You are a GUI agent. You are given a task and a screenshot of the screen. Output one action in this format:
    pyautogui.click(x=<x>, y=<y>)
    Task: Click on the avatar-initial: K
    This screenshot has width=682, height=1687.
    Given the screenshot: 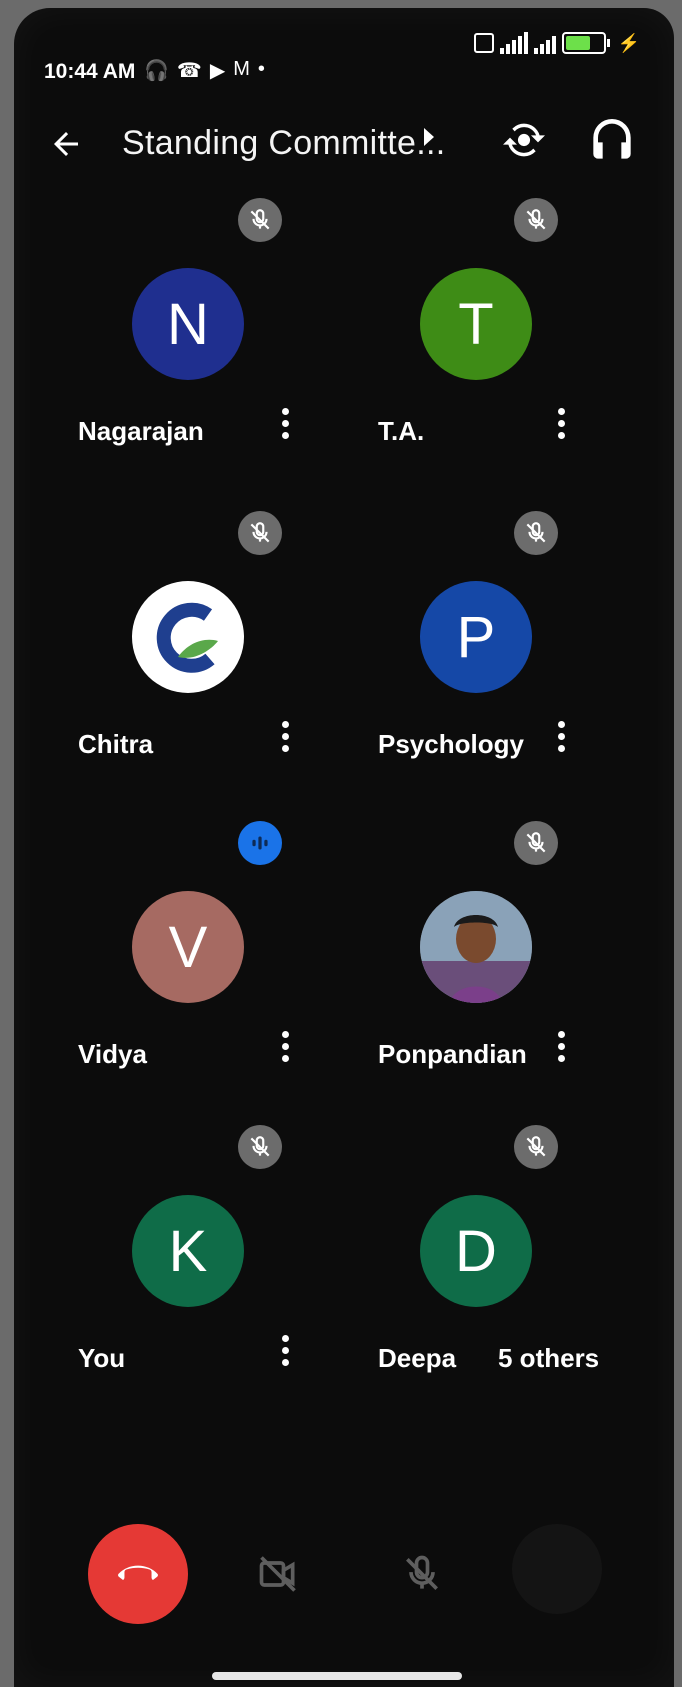 What is the action you would take?
    pyautogui.click(x=188, y=1251)
    